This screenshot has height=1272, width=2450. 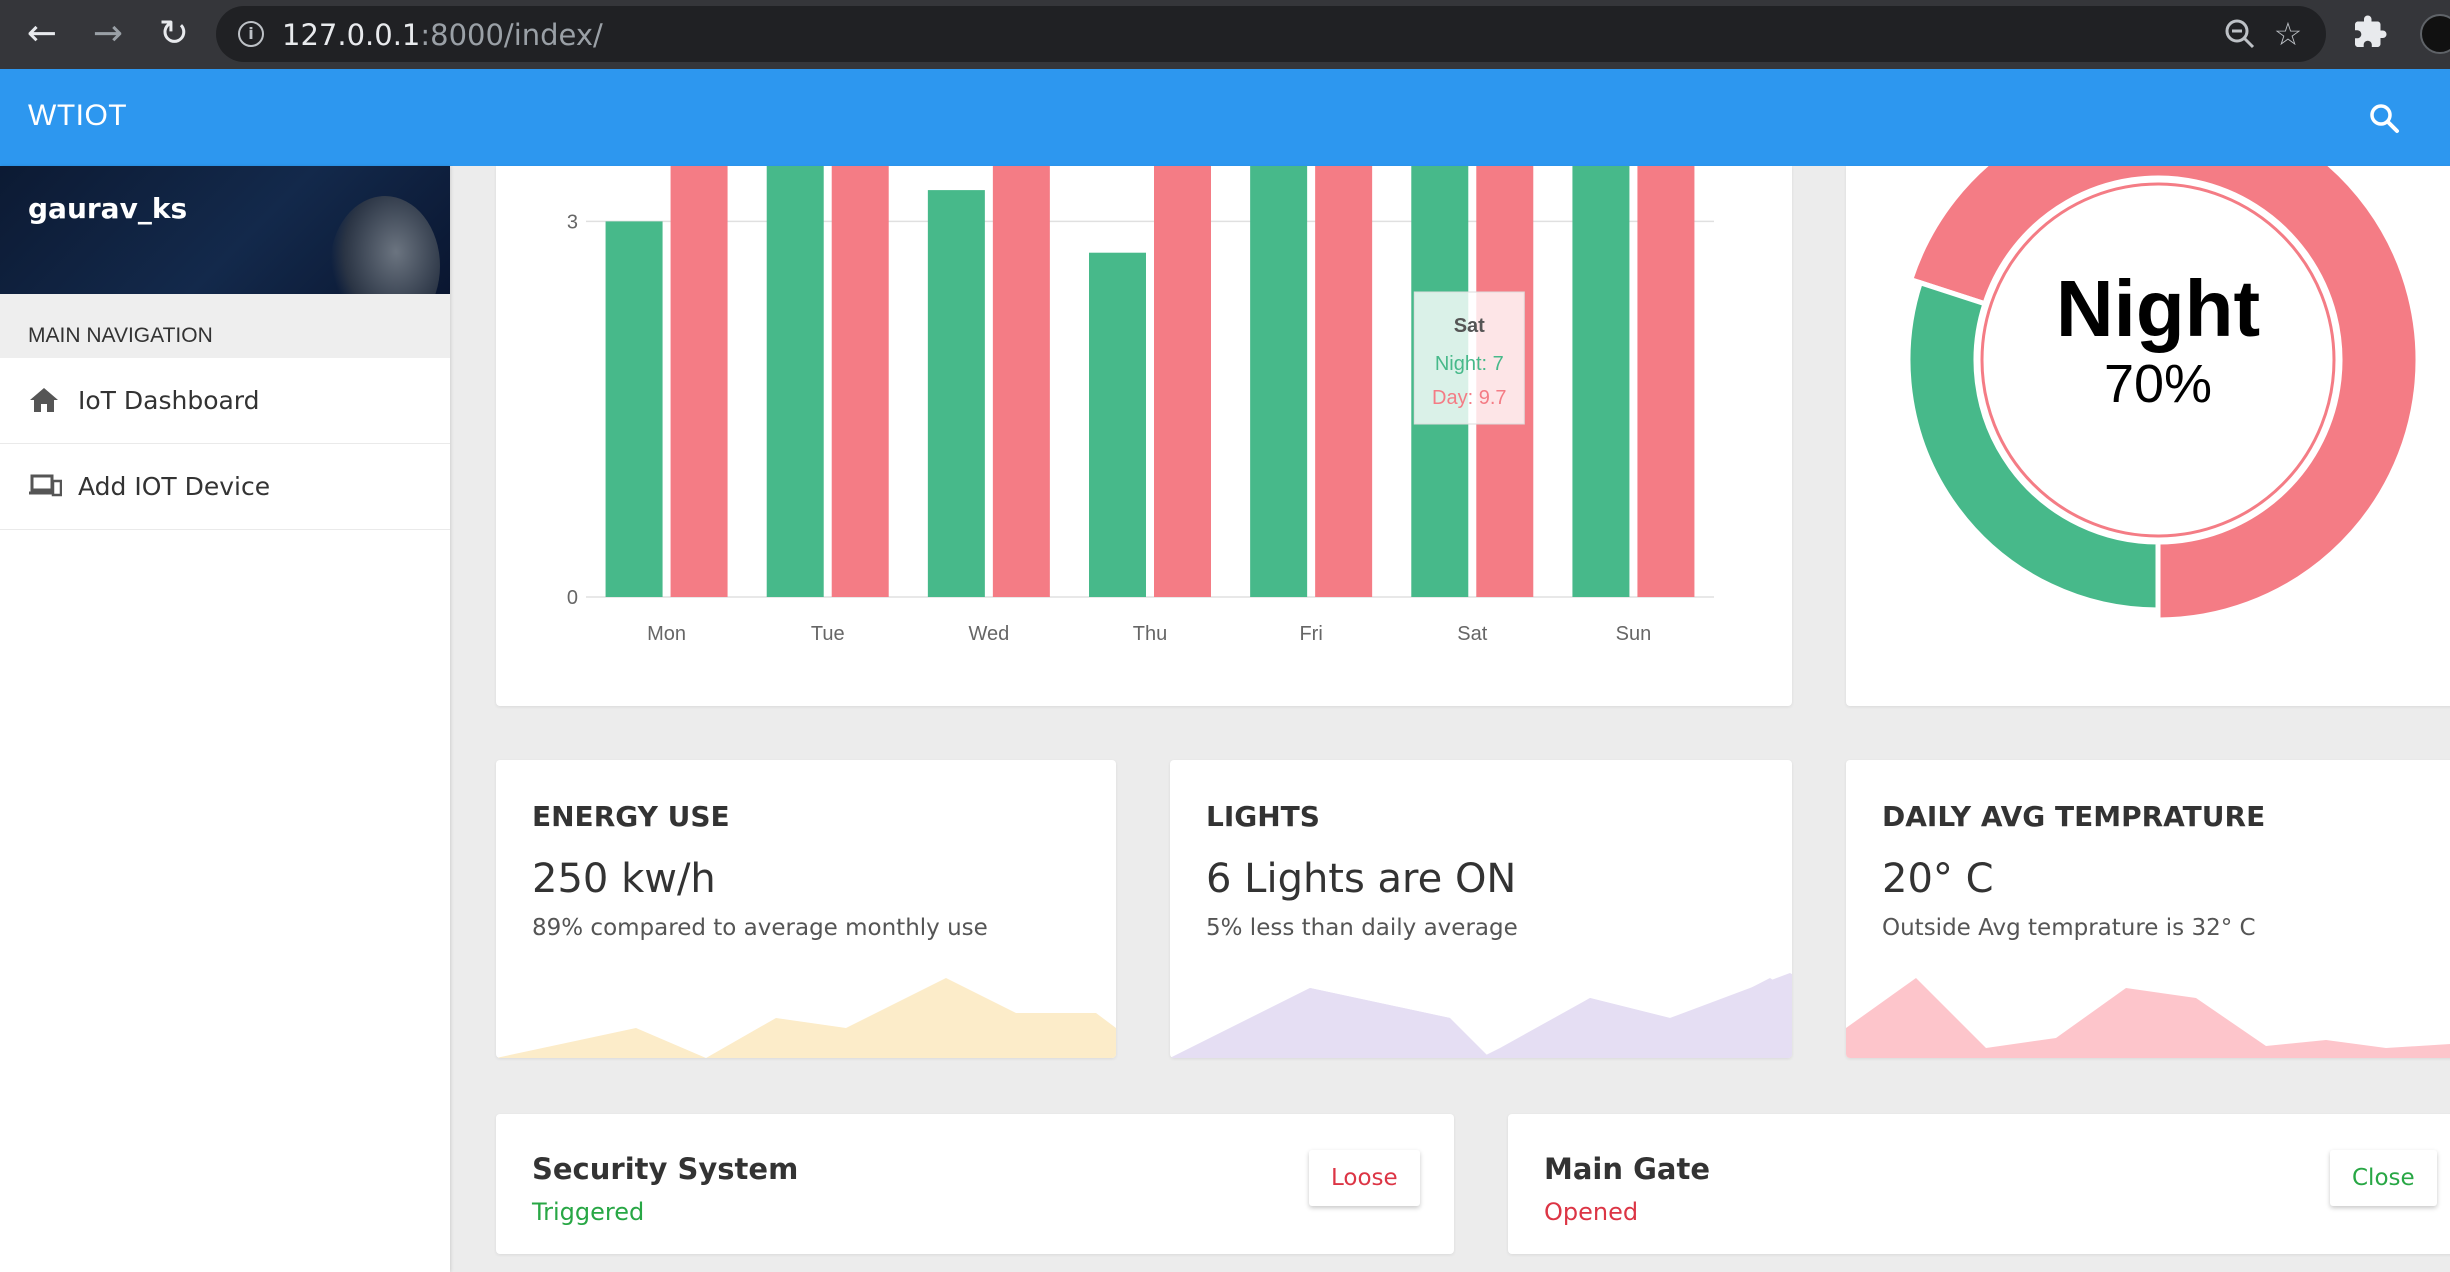 I want to click on sidebar-item-label: Add IOT Device, so click(x=174, y=486).